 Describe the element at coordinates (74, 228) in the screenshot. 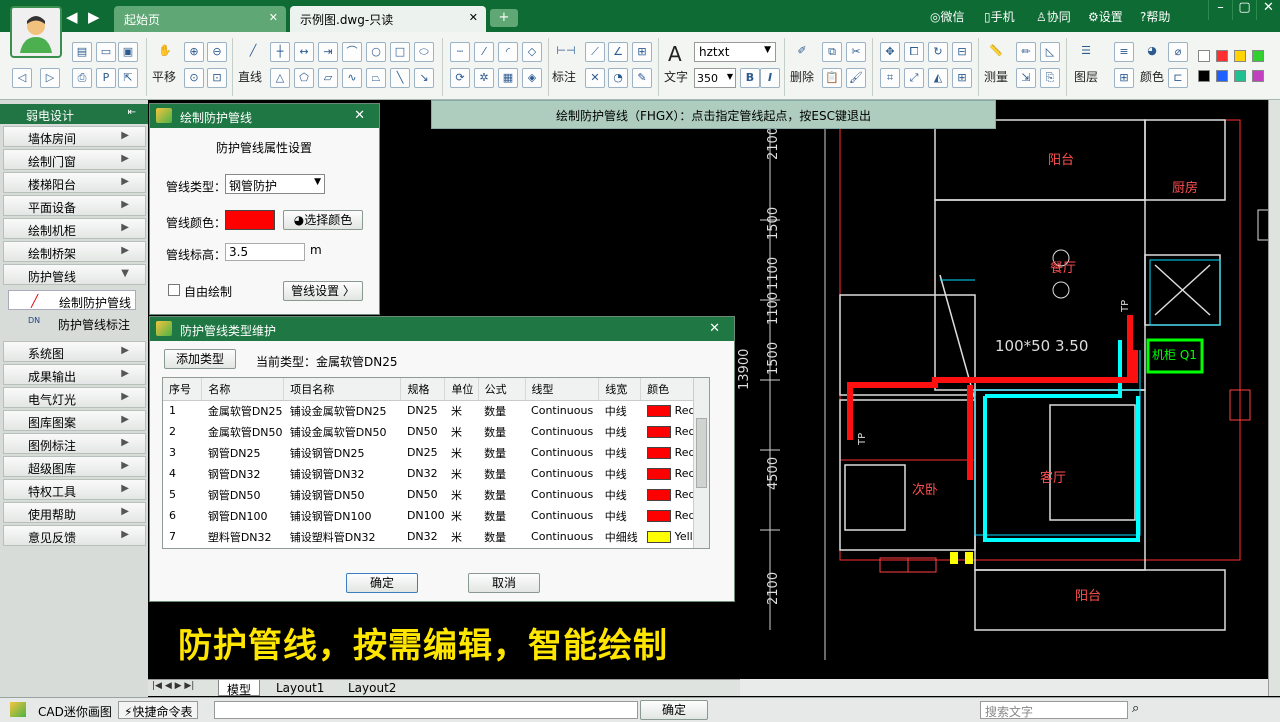

I see `sidebar-item-cabinet: 绘制机柜 ▶` at that location.